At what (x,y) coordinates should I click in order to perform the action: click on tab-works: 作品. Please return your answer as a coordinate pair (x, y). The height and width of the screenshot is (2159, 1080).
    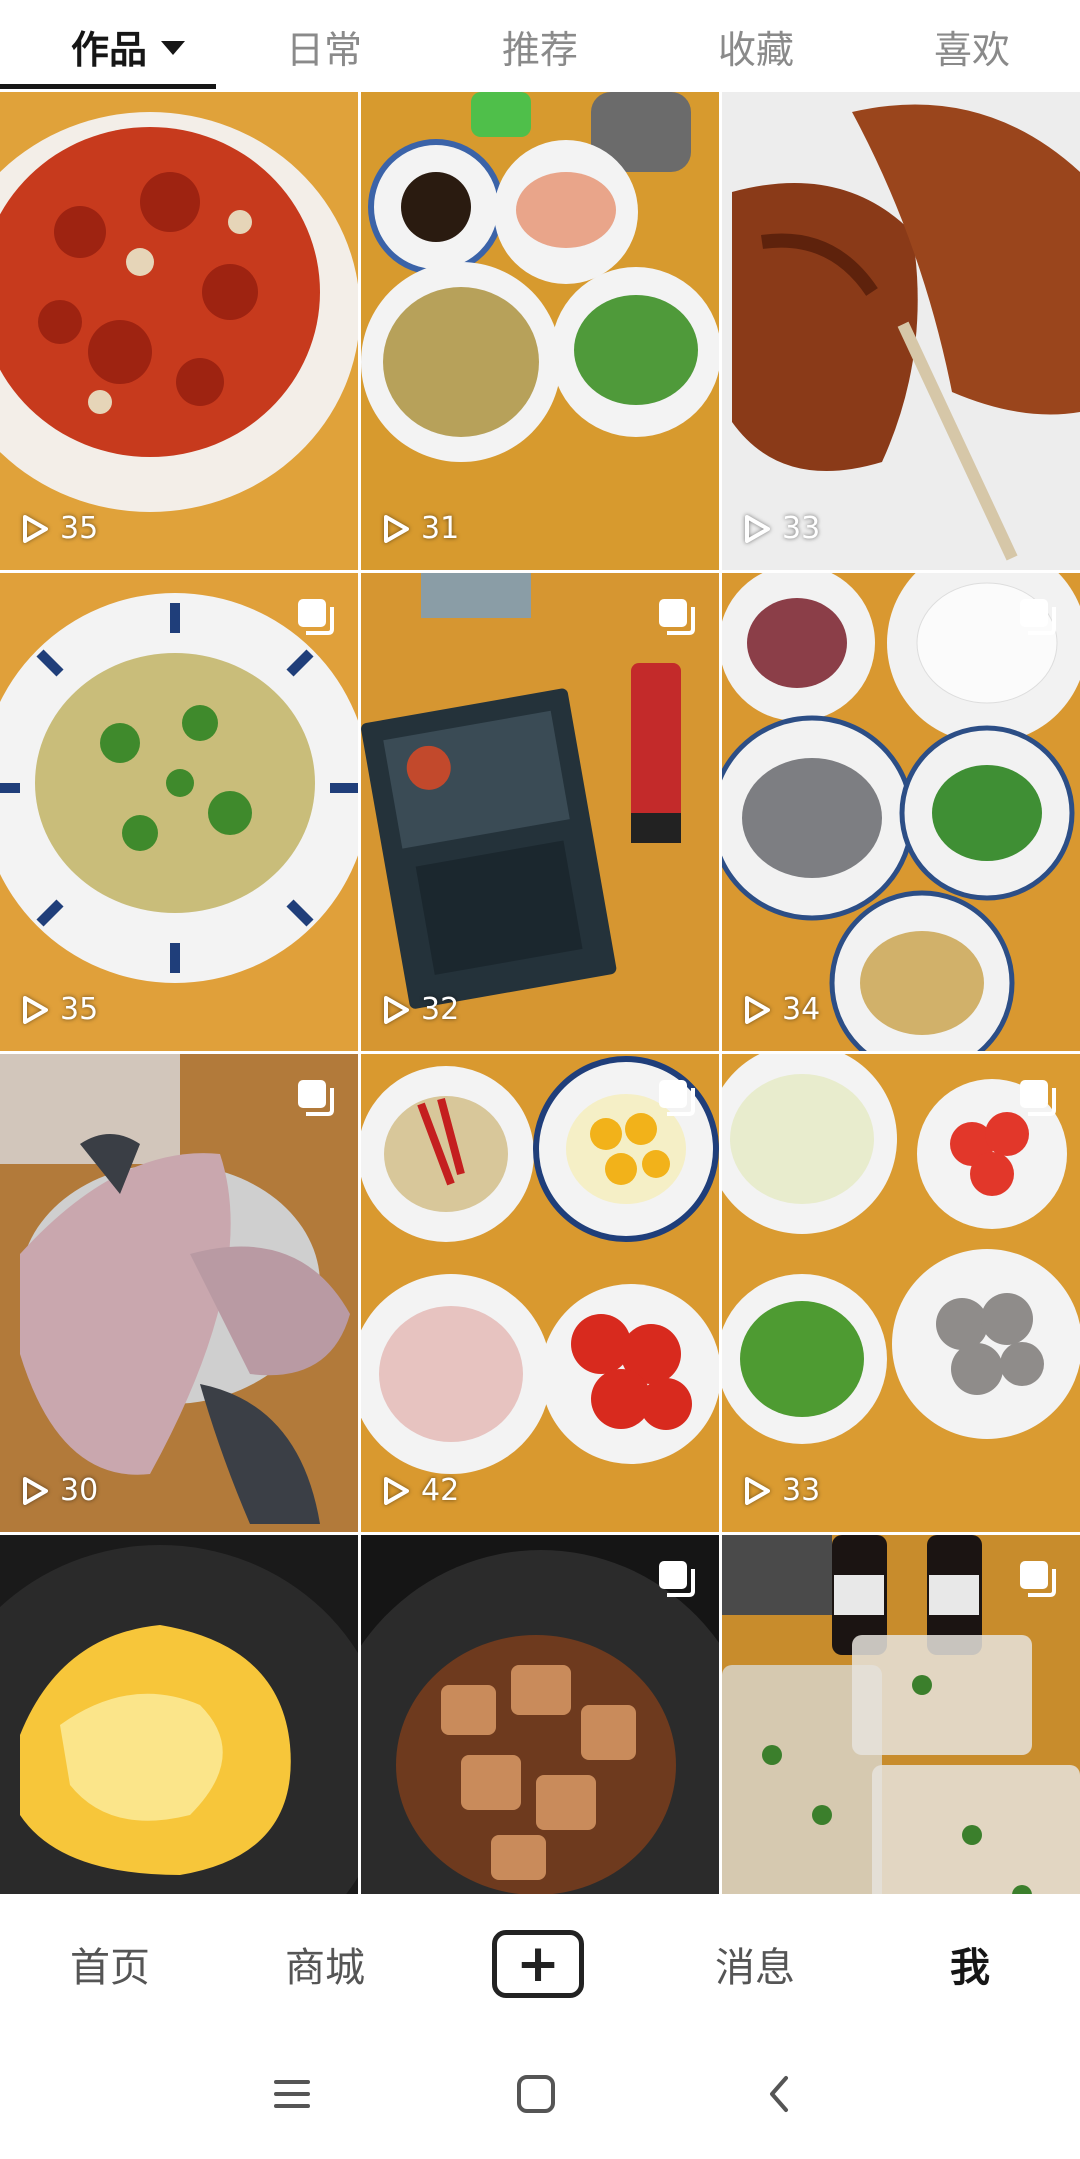
    Looking at the image, I should click on (128, 46).